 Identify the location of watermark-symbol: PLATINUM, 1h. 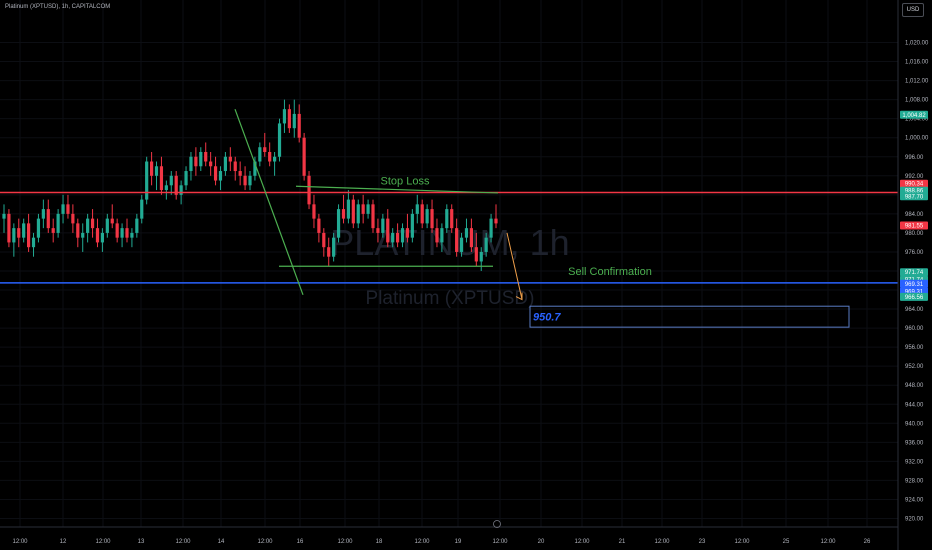
(449, 242).